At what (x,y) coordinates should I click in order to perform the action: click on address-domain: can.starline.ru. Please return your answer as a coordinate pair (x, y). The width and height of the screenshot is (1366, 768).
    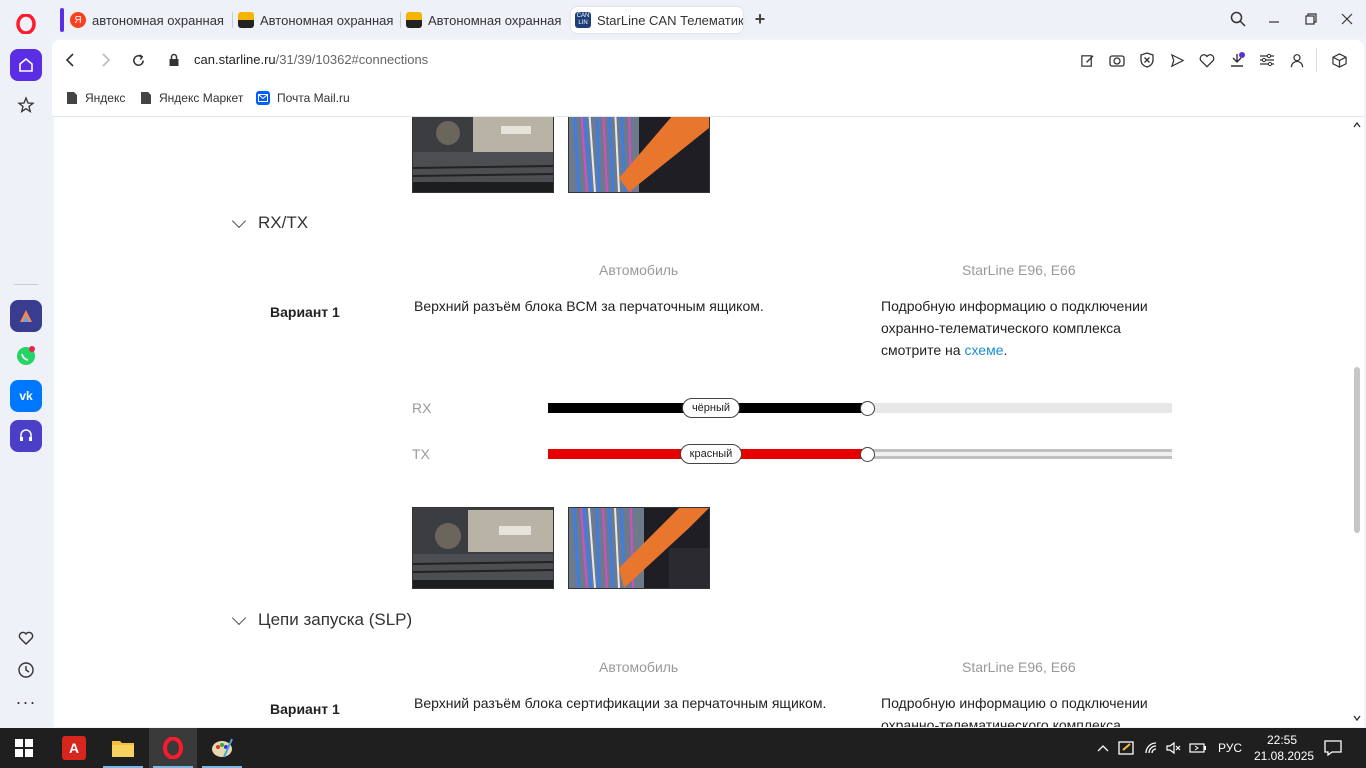
    Looking at the image, I should click on (235, 59).